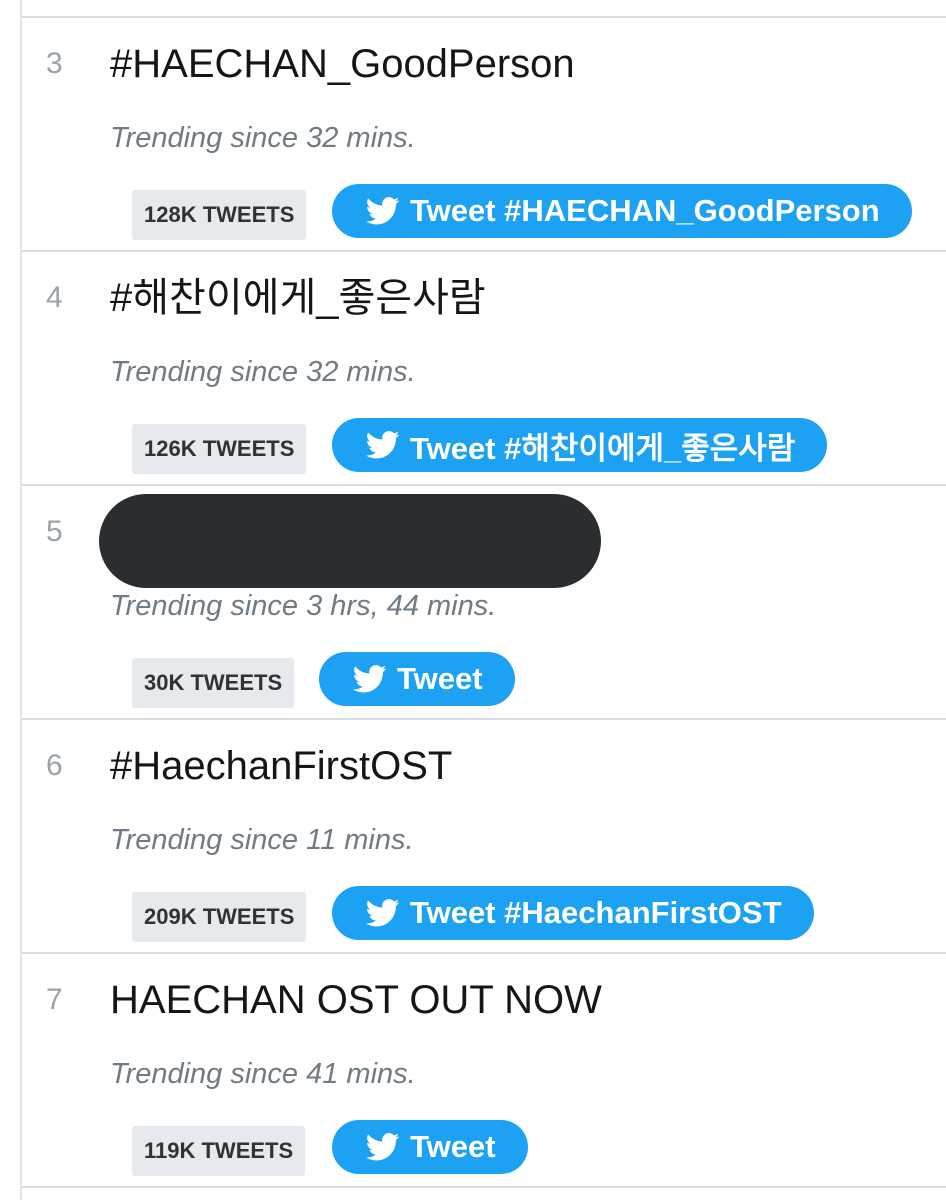  What do you see at coordinates (281, 766) in the screenshot?
I see `trend-name: #HaechanFirstOST` at bounding box center [281, 766].